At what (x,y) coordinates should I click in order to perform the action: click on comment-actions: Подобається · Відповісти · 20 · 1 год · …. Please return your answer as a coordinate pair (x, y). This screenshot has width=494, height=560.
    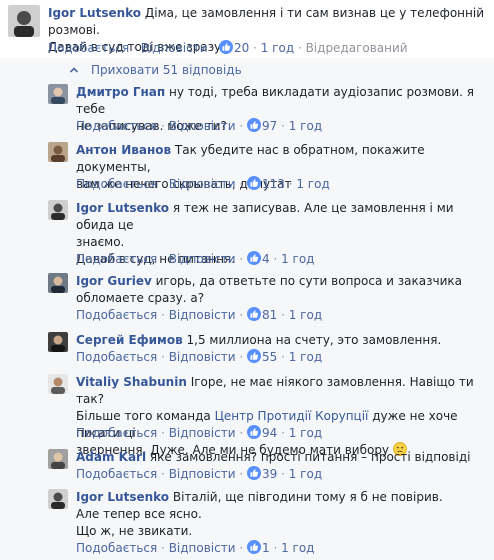
    Looking at the image, I should click on (228, 47).